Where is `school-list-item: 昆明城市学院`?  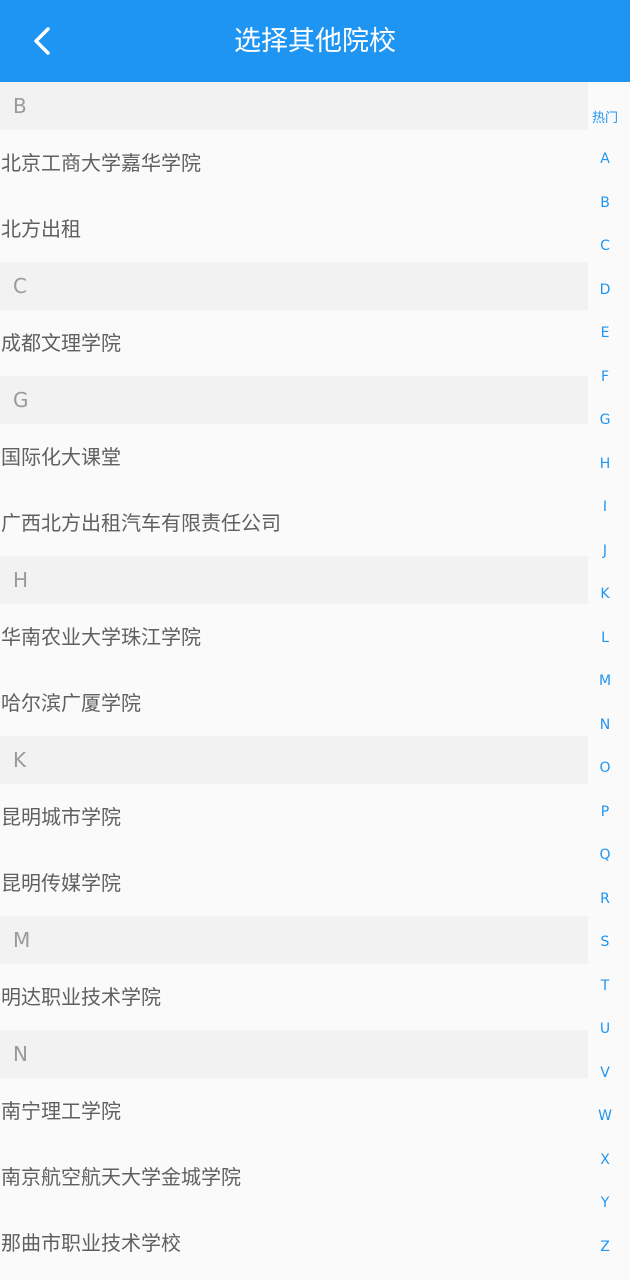 school-list-item: 昆明城市学院 is located at coordinates (294, 817).